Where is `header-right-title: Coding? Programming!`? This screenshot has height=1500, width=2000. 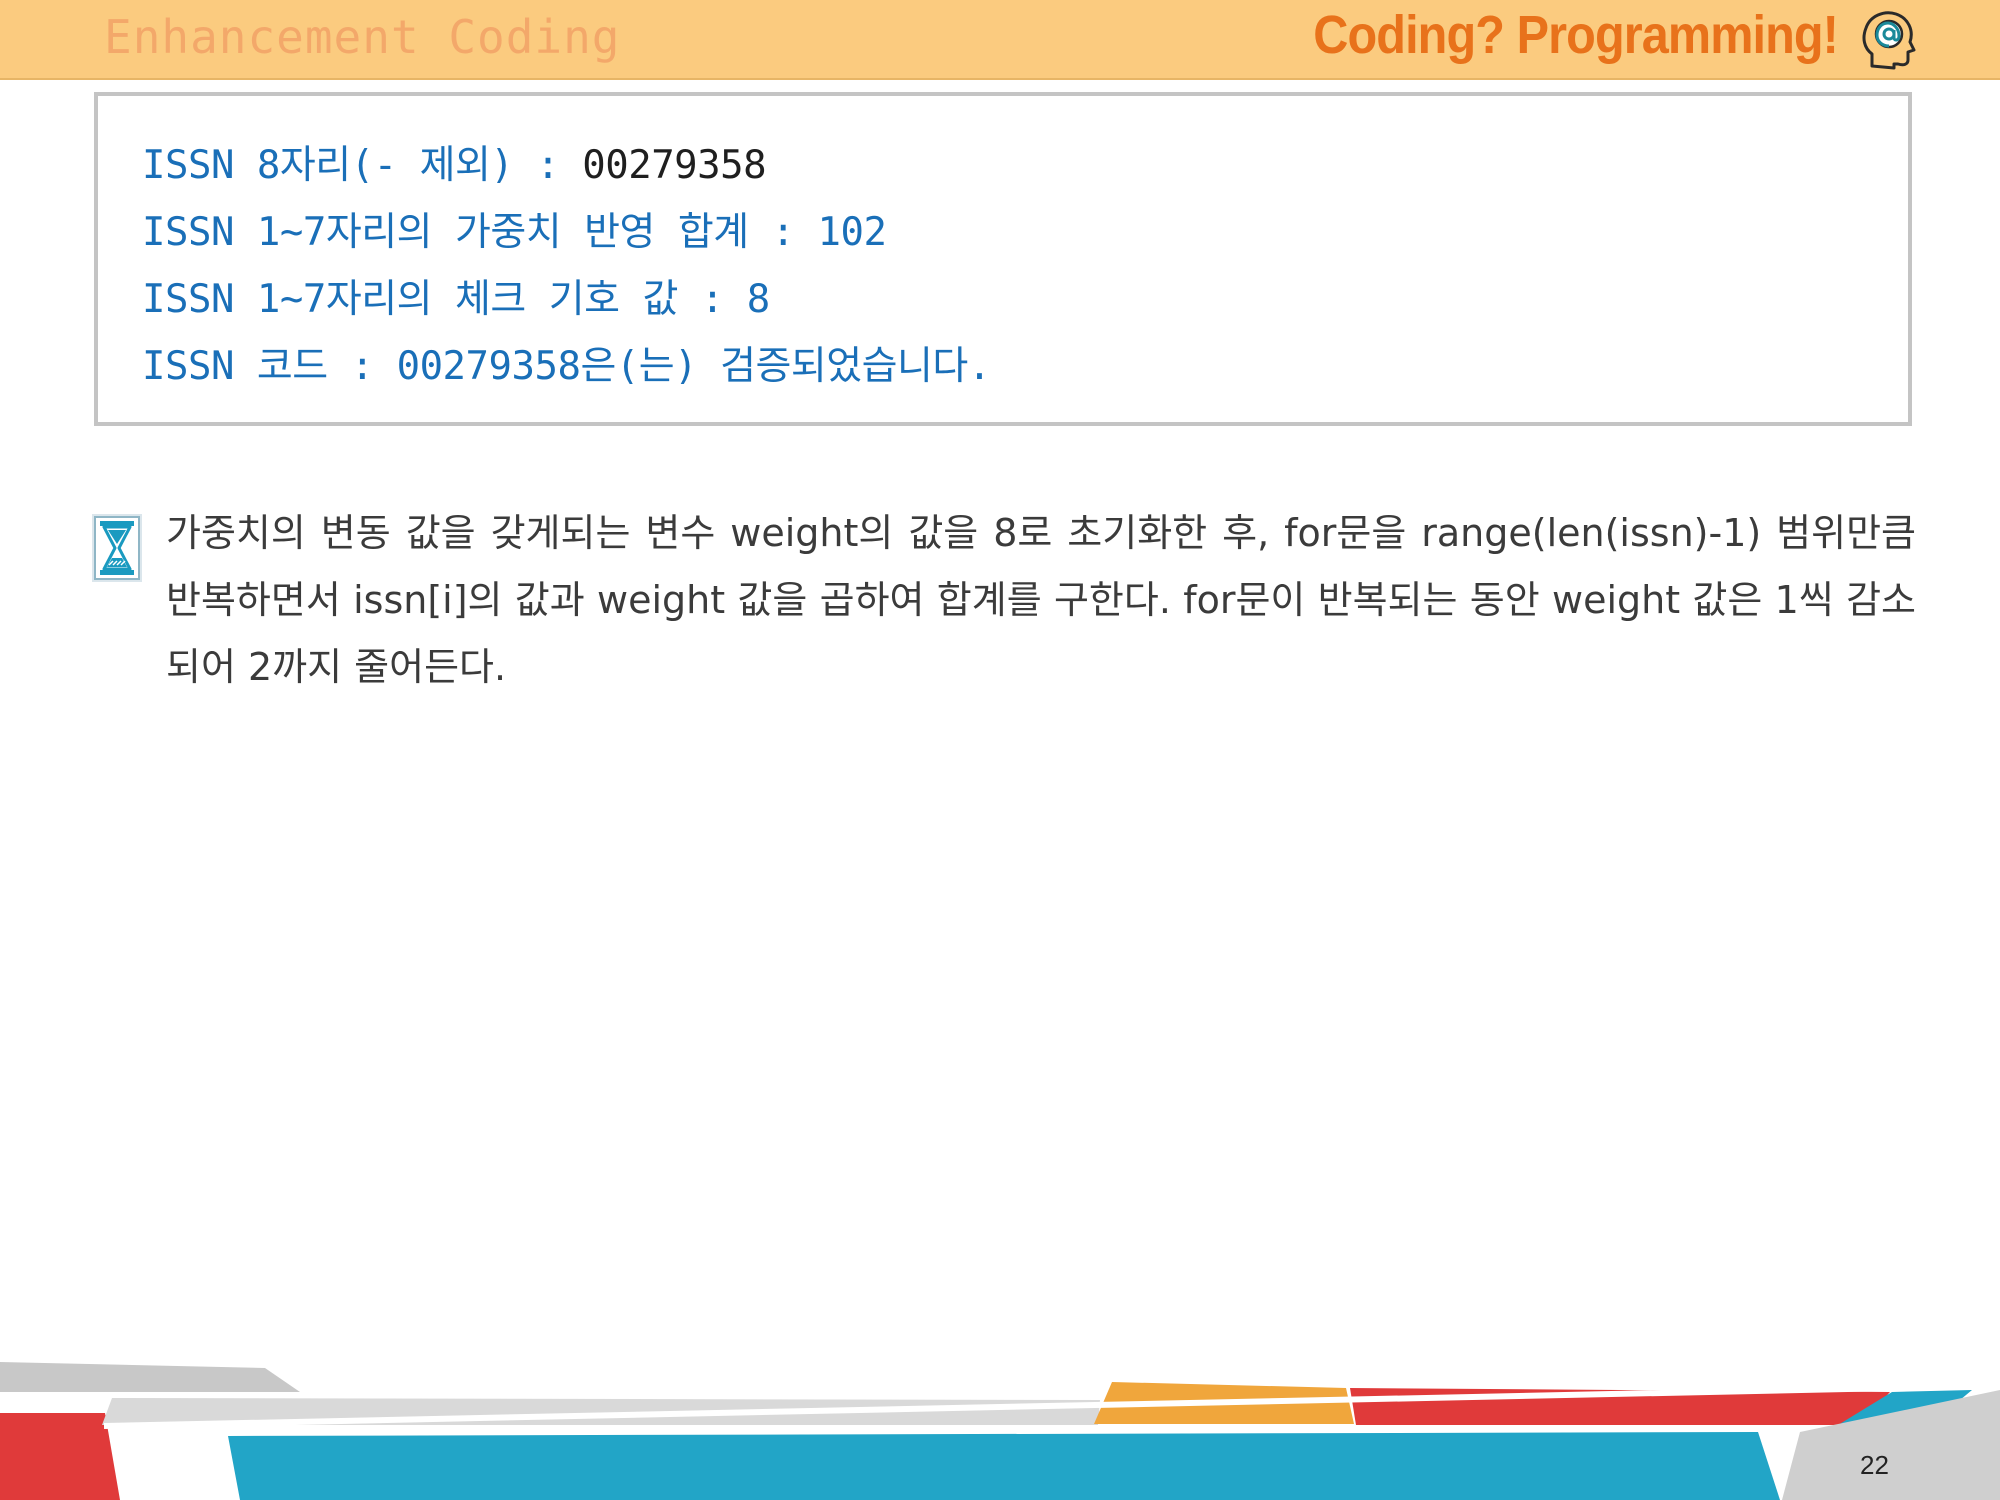 header-right-title: Coding? Programming! is located at coordinates (1576, 35).